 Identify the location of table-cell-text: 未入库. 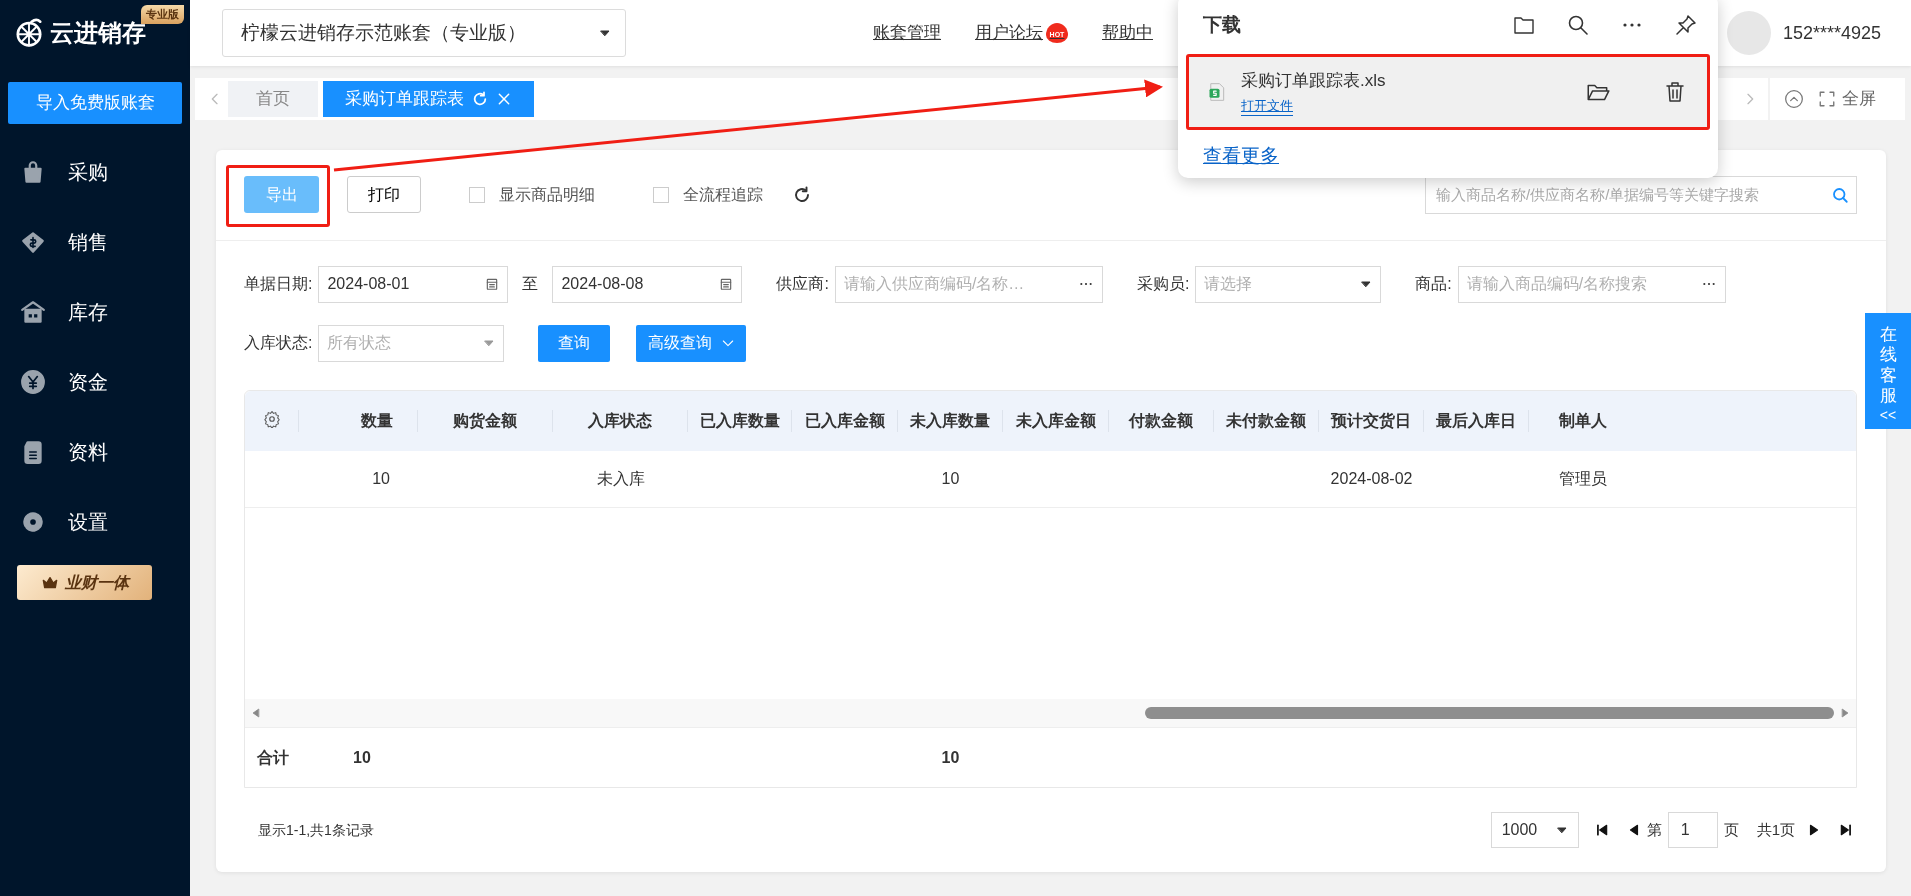
(620, 478).